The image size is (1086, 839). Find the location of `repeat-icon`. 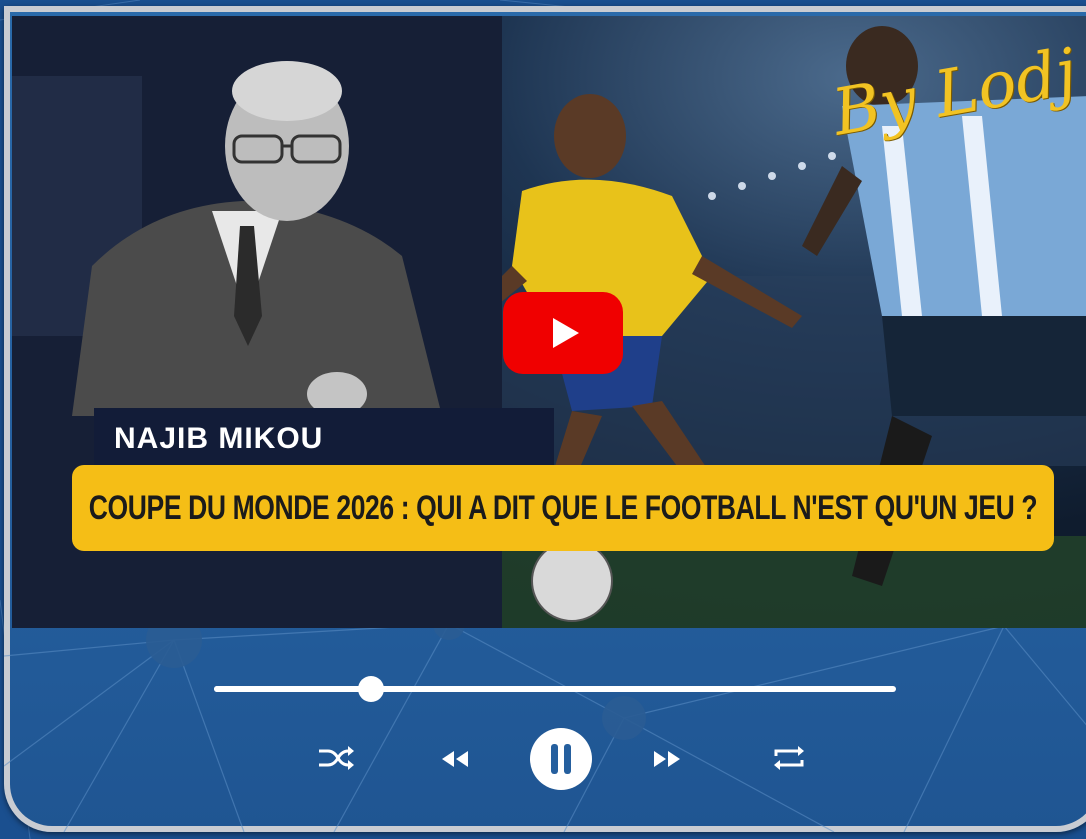

repeat-icon is located at coordinates (789, 758).